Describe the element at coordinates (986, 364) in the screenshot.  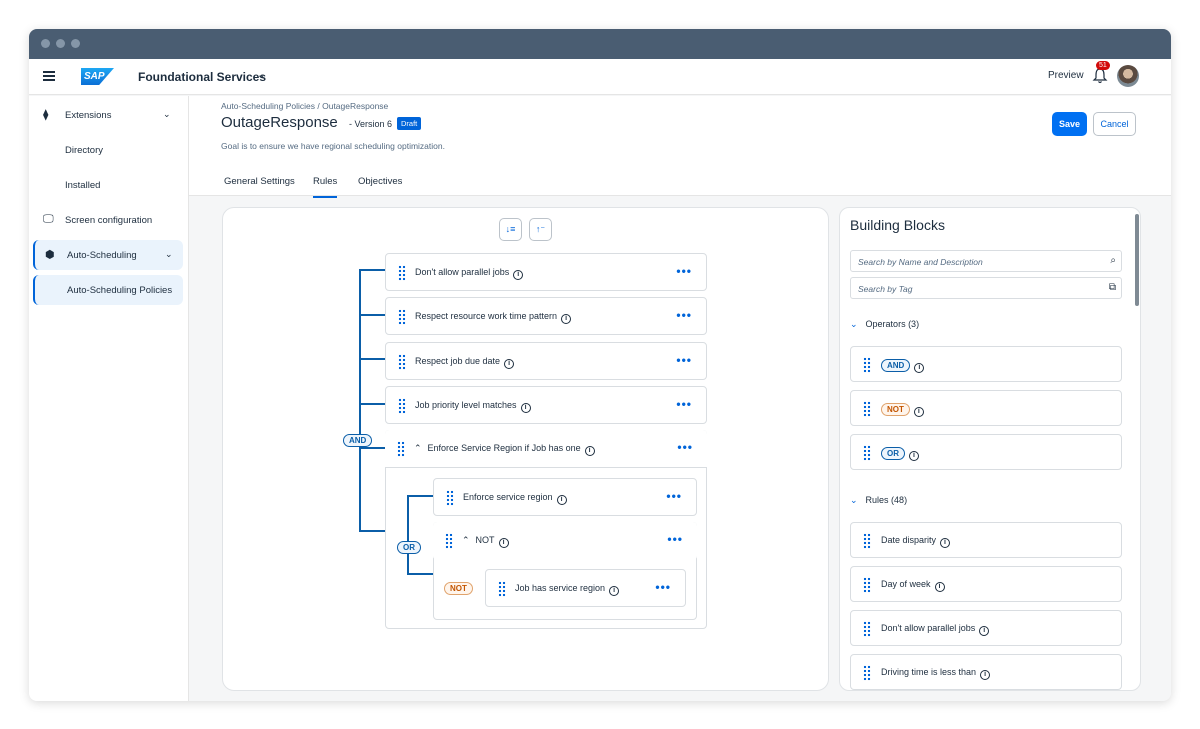
I see `operator-block: AND i` at that location.